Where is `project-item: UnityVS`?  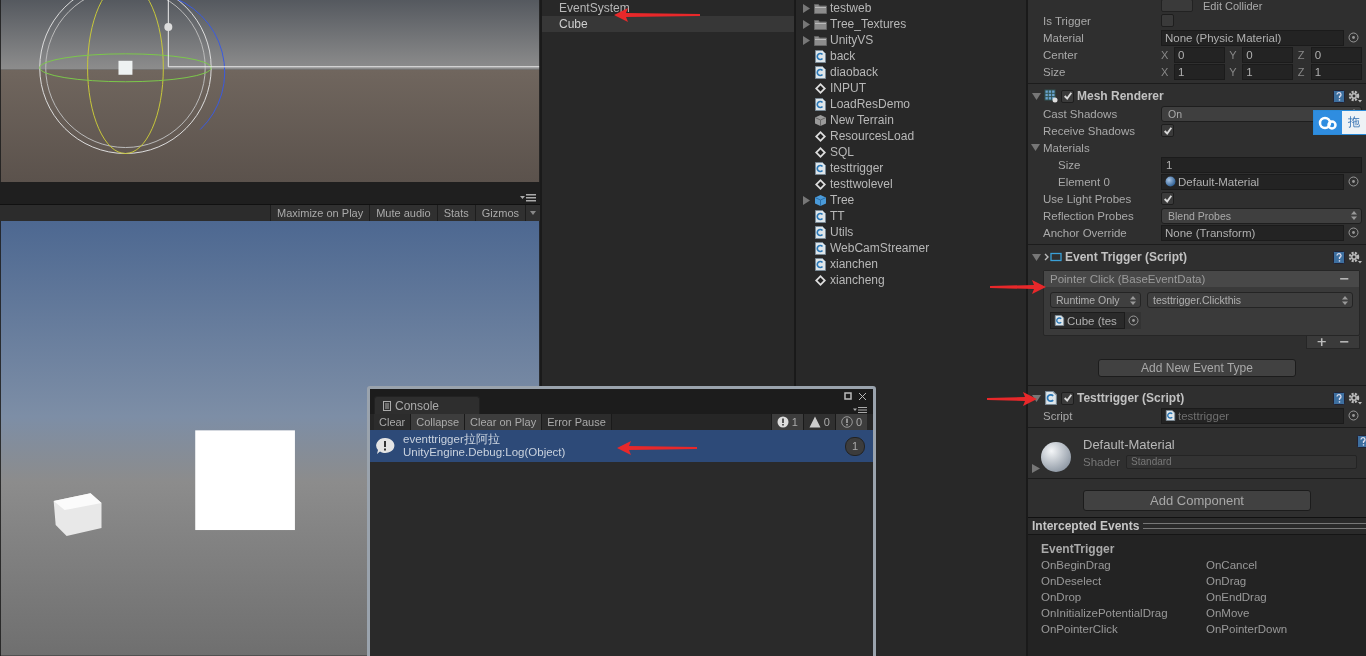
project-item: UnityVS is located at coordinates (852, 40).